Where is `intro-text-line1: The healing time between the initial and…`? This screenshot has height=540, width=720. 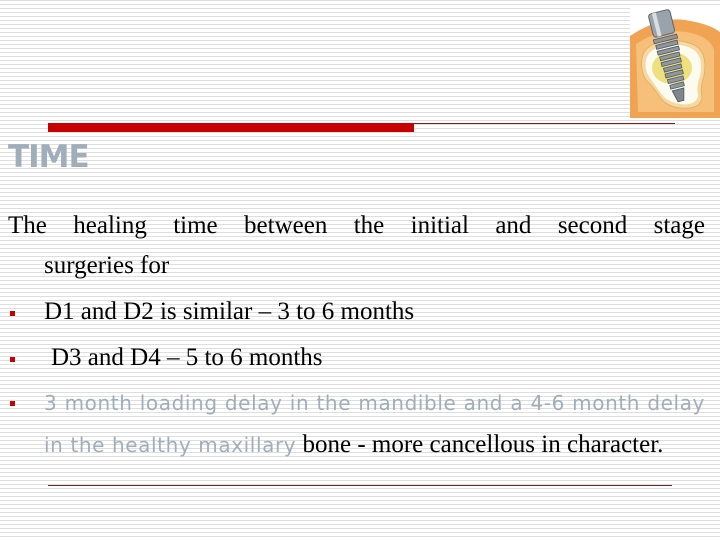 intro-text-line1: The healing time between the initial and… is located at coordinates (356, 225).